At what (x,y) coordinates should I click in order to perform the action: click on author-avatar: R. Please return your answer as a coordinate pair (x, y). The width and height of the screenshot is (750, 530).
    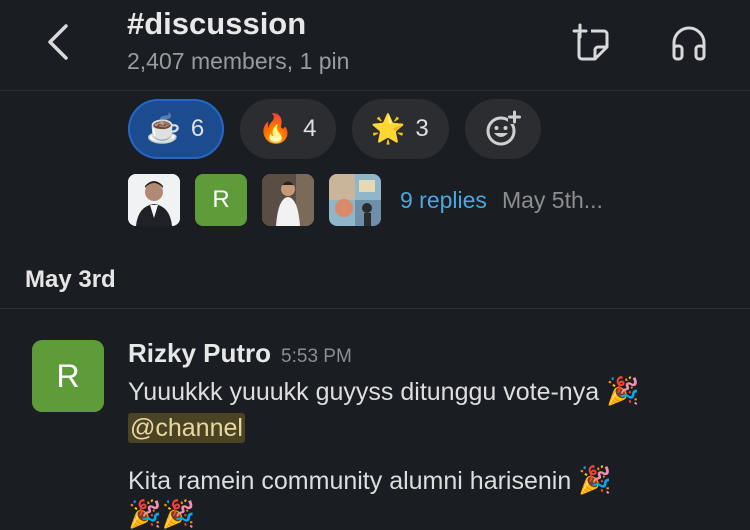
    Looking at the image, I should click on (68, 376).